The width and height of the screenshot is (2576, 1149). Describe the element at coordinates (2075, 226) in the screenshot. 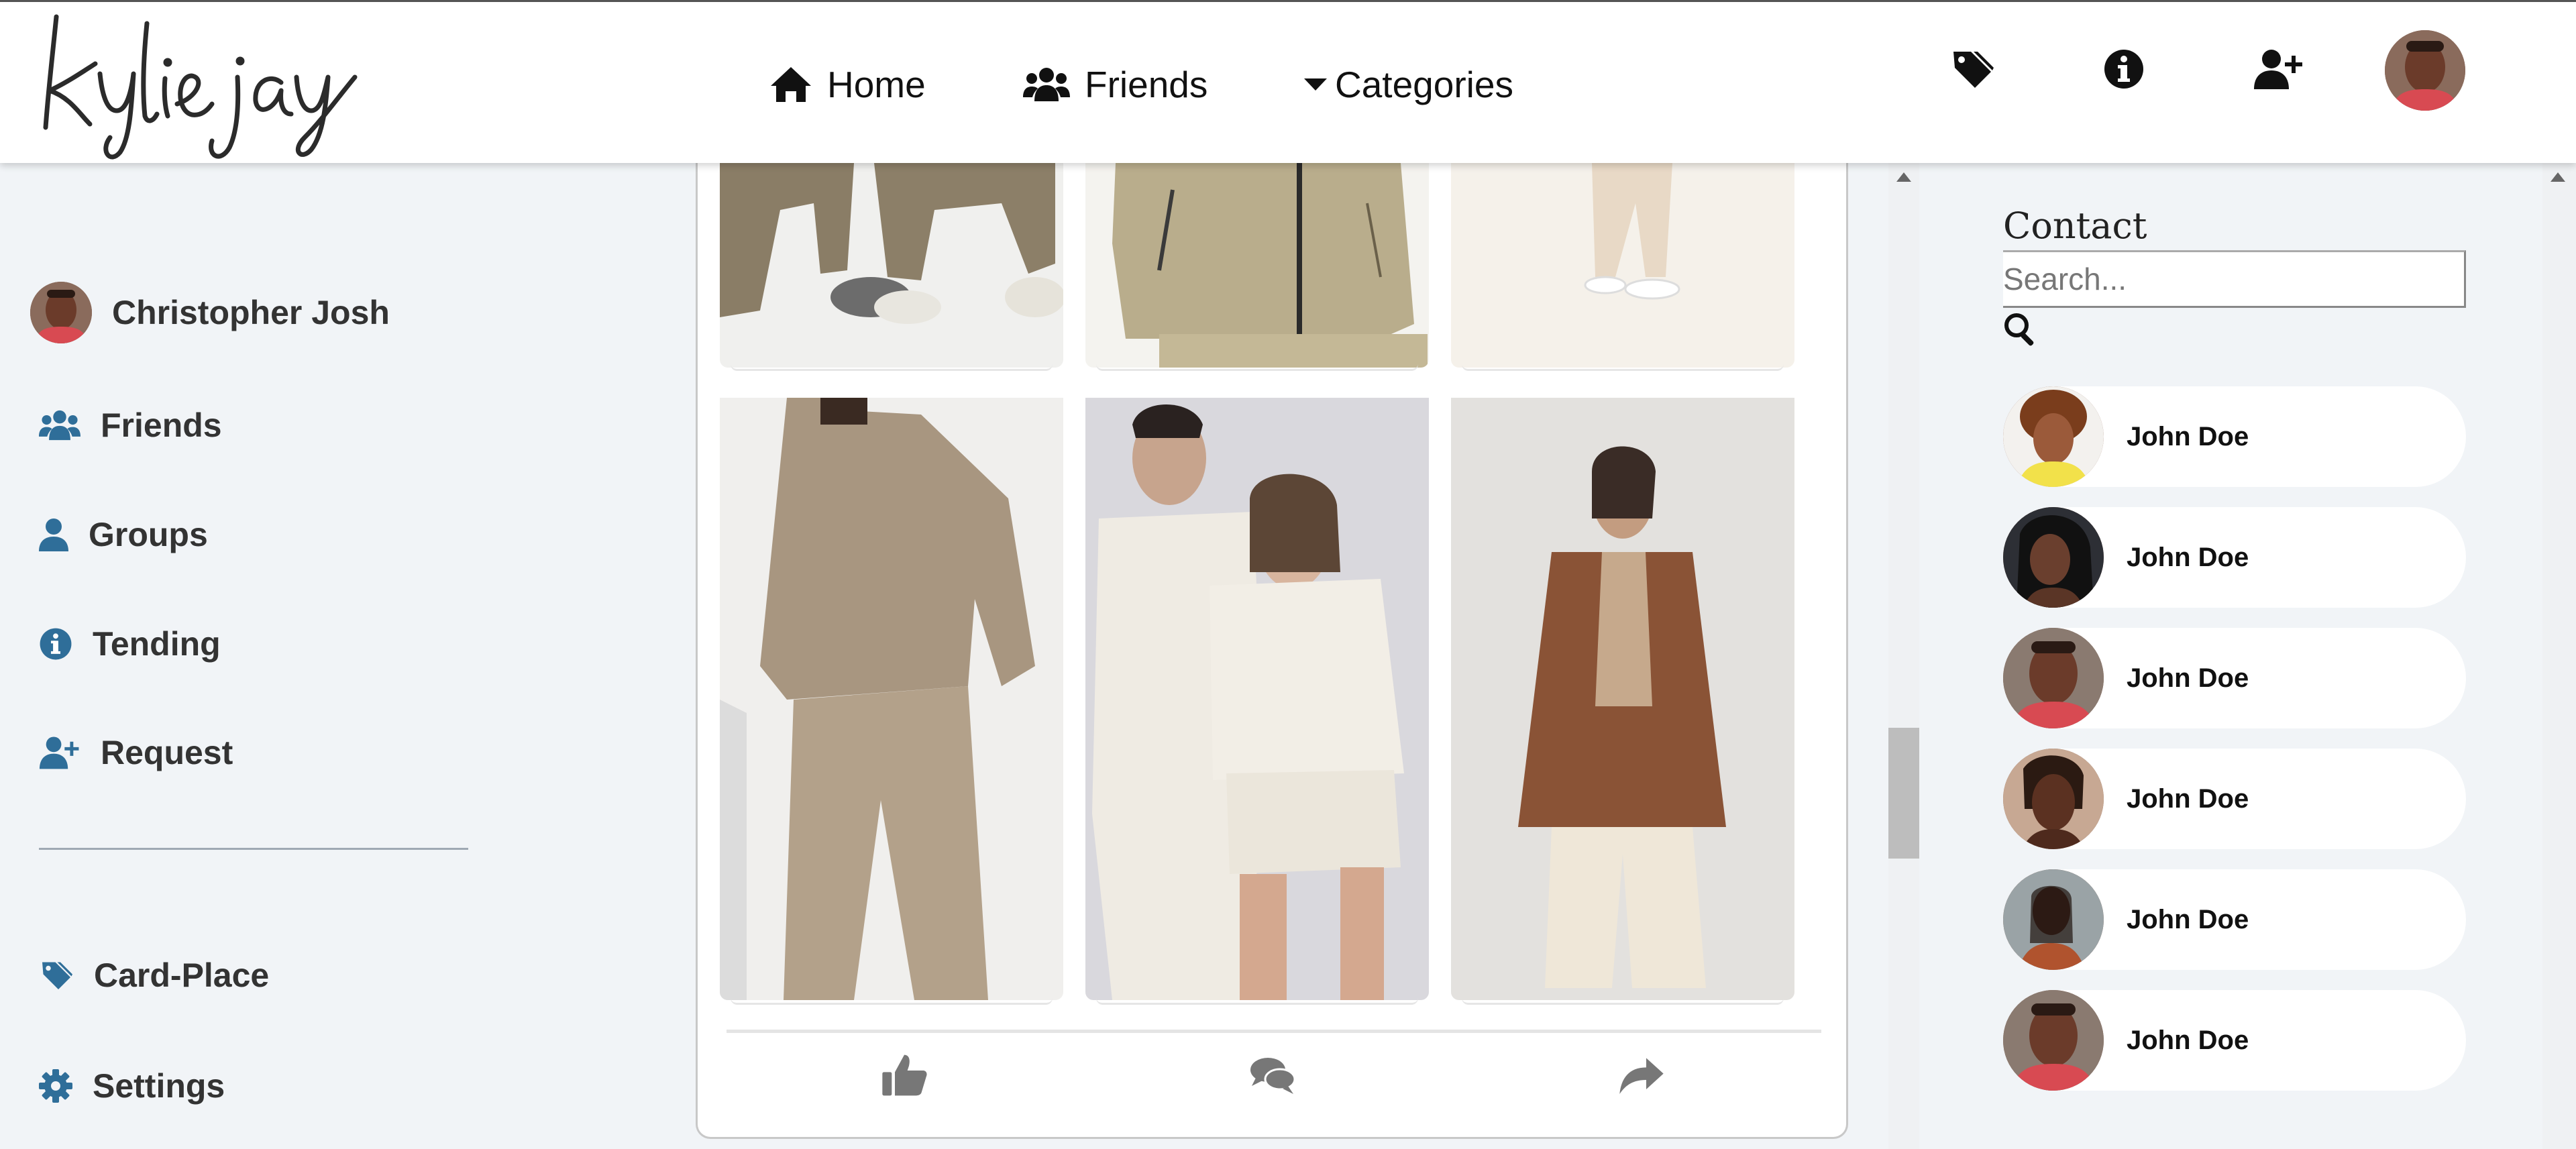

I see `contacts-title: Contact` at that location.